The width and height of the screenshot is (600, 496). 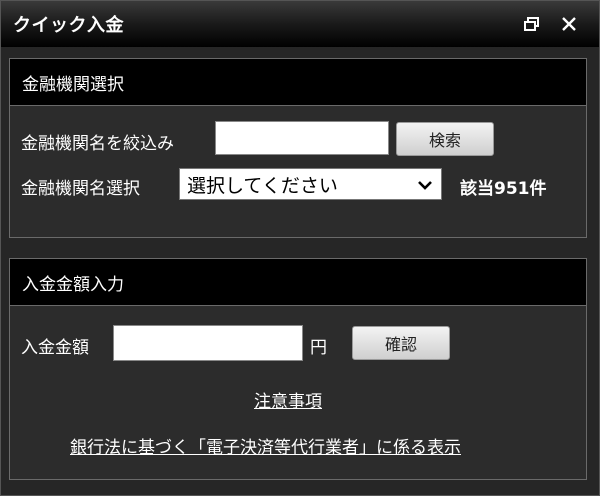 What do you see at coordinates (97, 144) in the screenshot?
I see `bank-filter-label: 金融機関名を絞込み` at bounding box center [97, 144].